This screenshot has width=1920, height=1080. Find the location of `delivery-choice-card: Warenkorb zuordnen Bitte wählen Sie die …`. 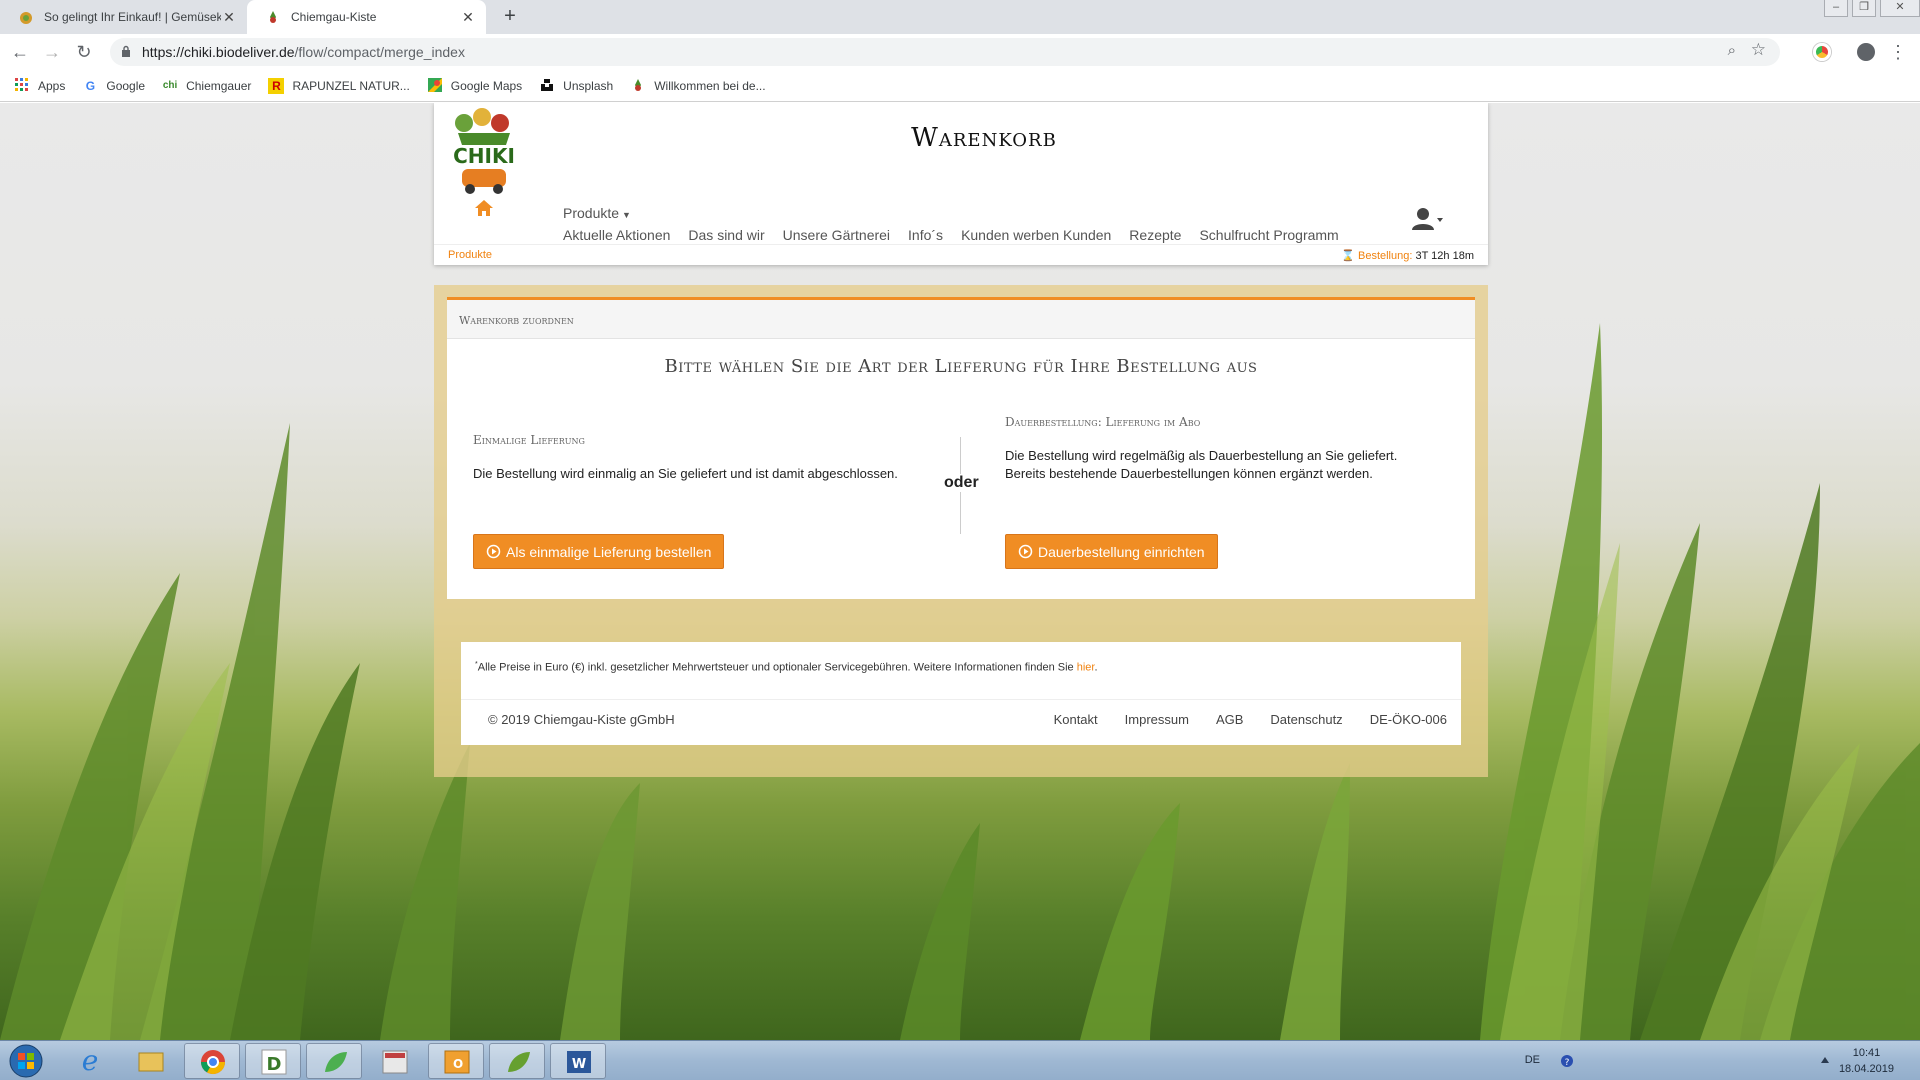

delivery-choice-card: Warenkorb zuordnen Bitte wählen Sie die … is located at coordinates (961, 448).